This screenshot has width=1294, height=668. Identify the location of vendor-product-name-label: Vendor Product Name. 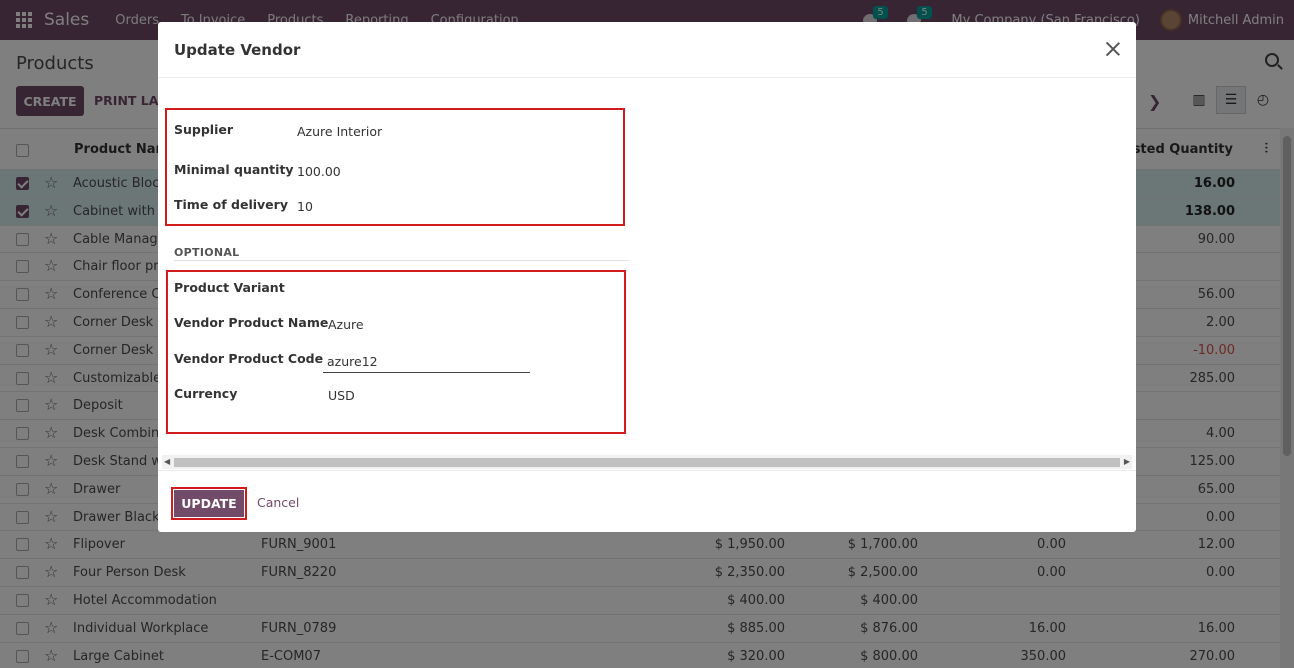
(251, 322).